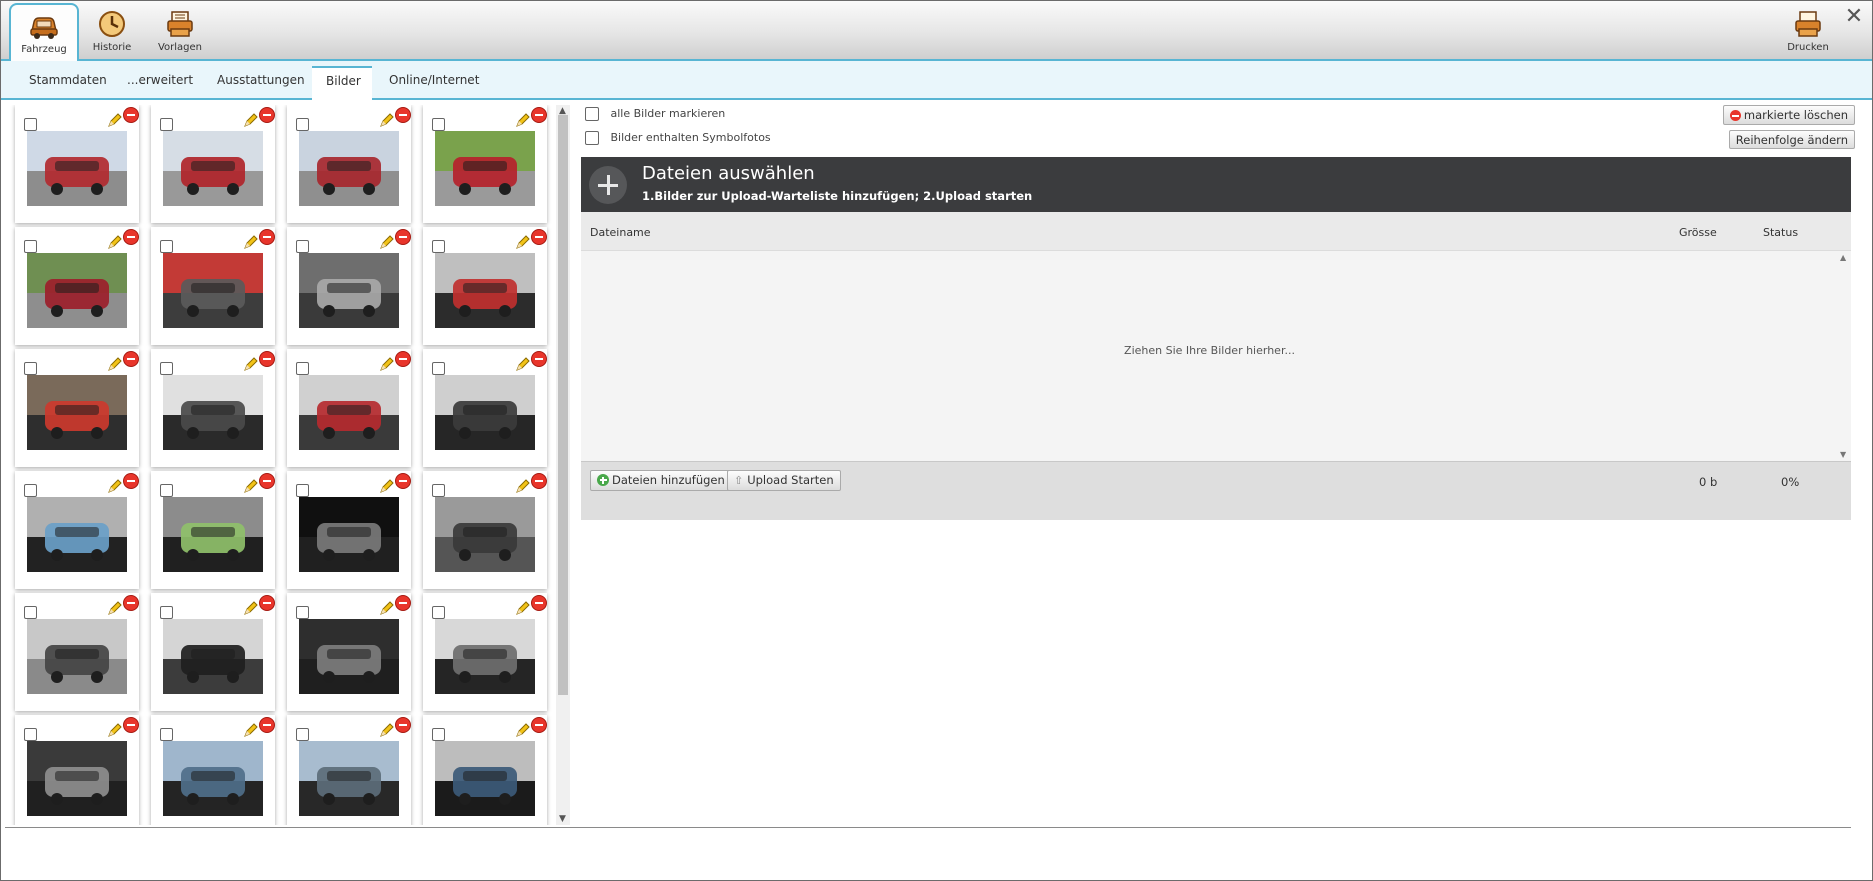  What do you see at coordinates (1791, 139) in the screenshot?
I see `reorder-button: Reihenfolge ändern` at bounding box center [1791, 139].